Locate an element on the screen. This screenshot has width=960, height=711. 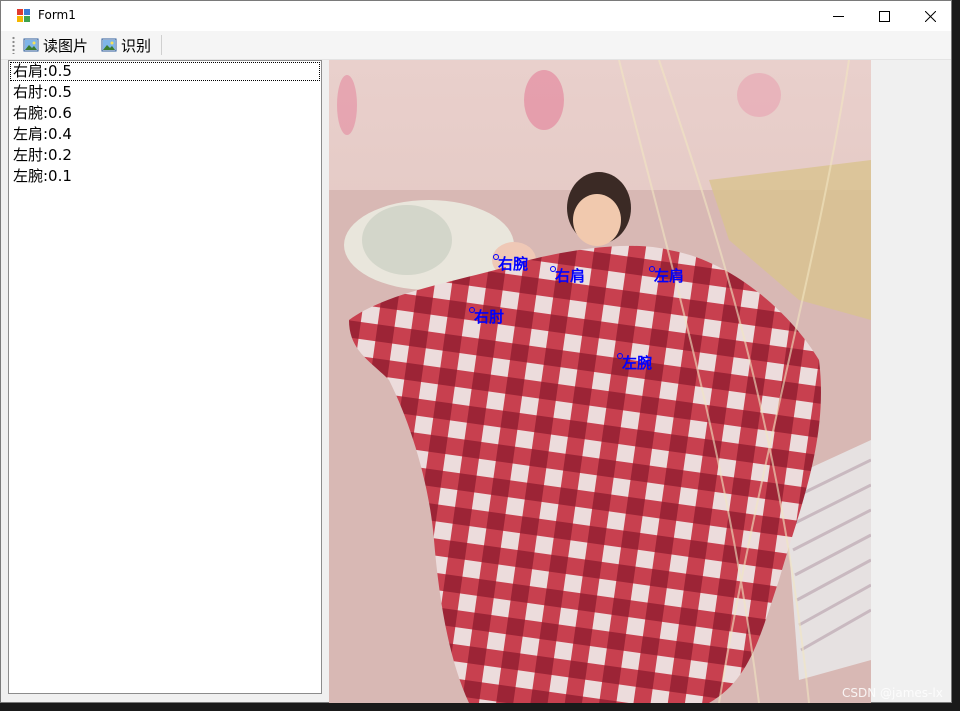
keypoint-label: 左腕 is located at coordinates (637, 363).